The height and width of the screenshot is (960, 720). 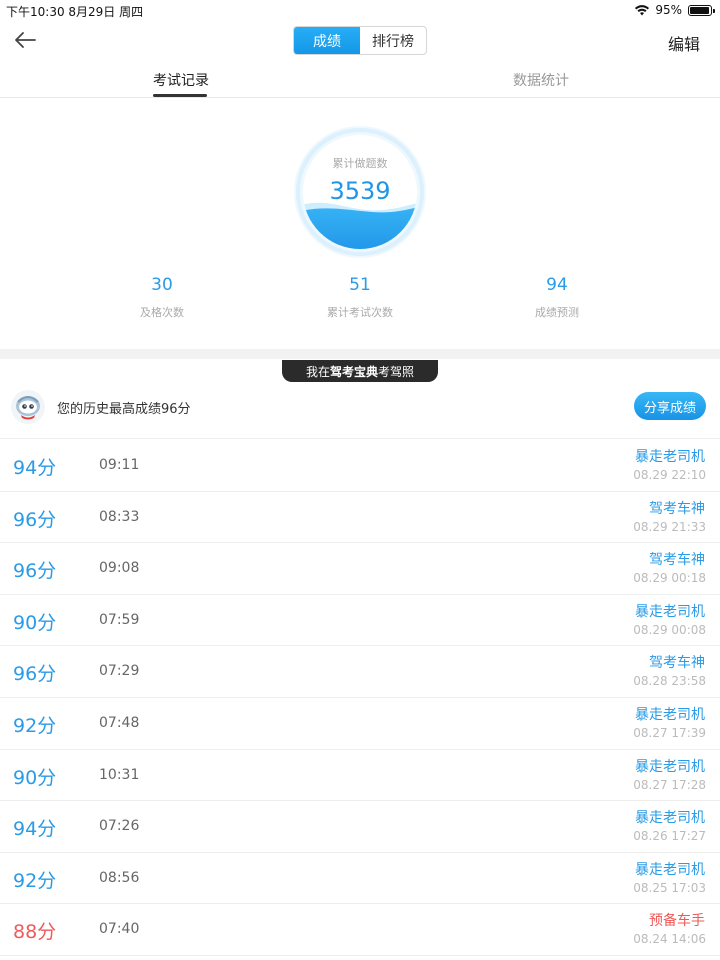 What do you see at coordinates (360, 879) in the screenshot?
I see `exam-record-row: 92分 08:56 暴走老司机 08.25 17:03` at bounding box center [360, 879].